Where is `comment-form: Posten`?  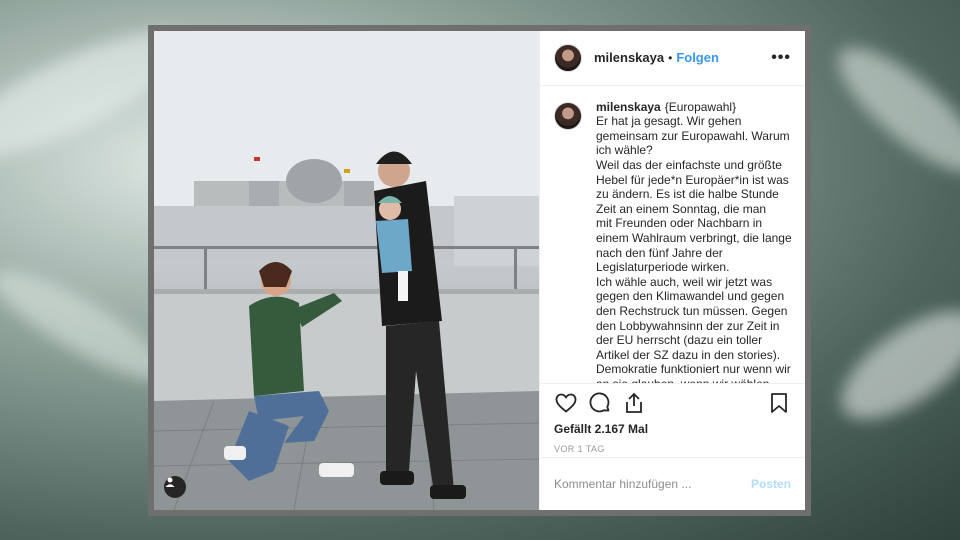
comment-form: Posten is located at coordinates (672, 483).